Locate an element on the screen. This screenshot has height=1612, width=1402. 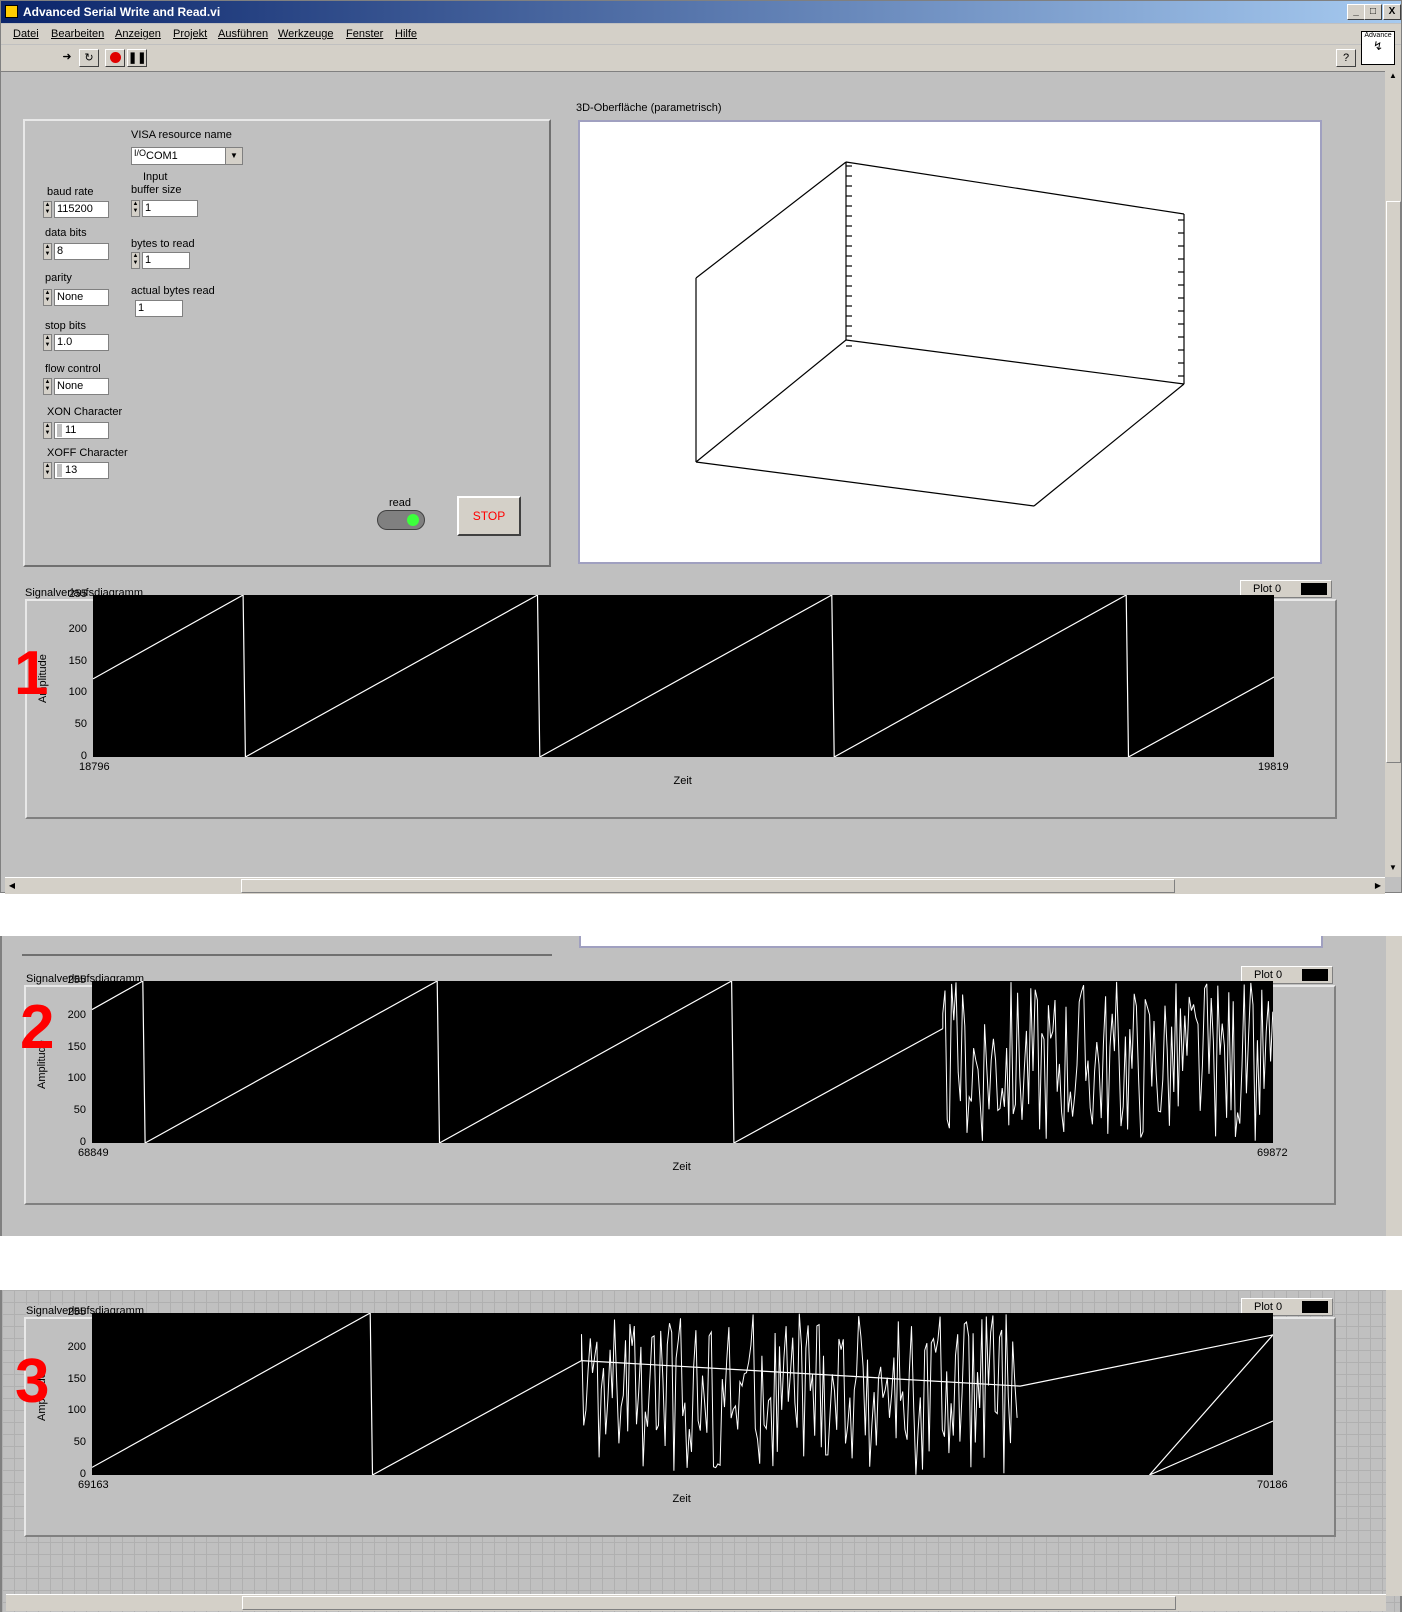
waveform-graph-2: 255 200 150 100 50 0 Amplitude 68849 69872 Zeit is located at coordinates (680, 1089).